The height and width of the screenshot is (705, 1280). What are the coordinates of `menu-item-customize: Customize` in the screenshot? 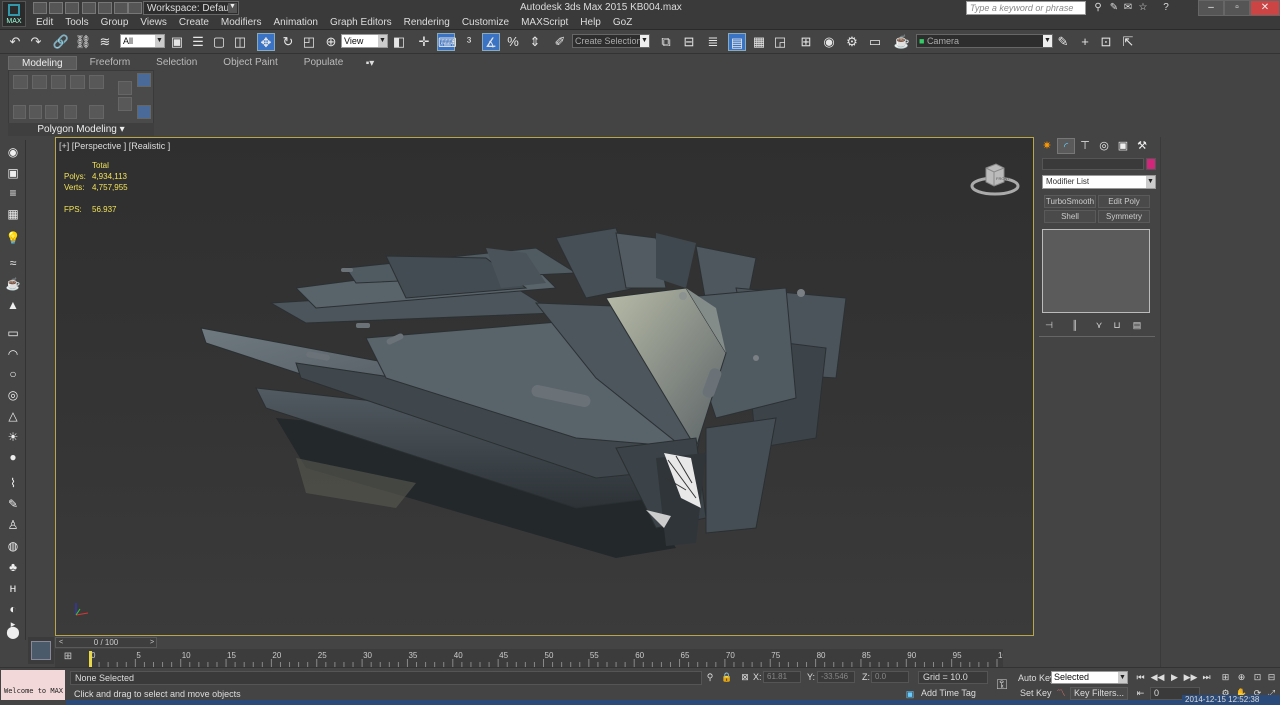 It's located at (485, 23).